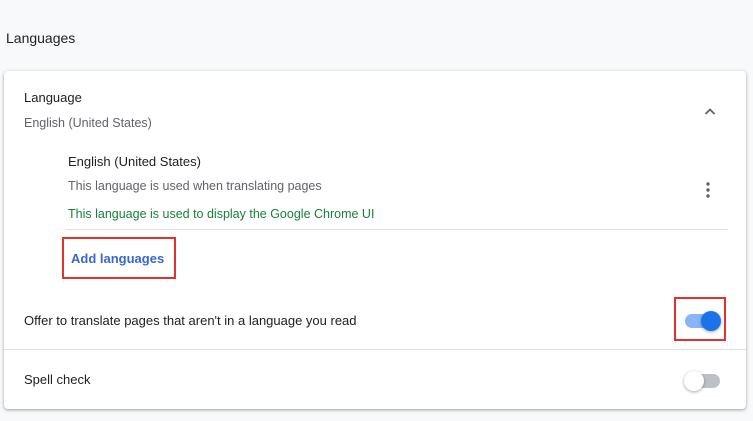 This screenshot has height=421, width=753. I want to click on current-language: English (United States), so click(88, 123).